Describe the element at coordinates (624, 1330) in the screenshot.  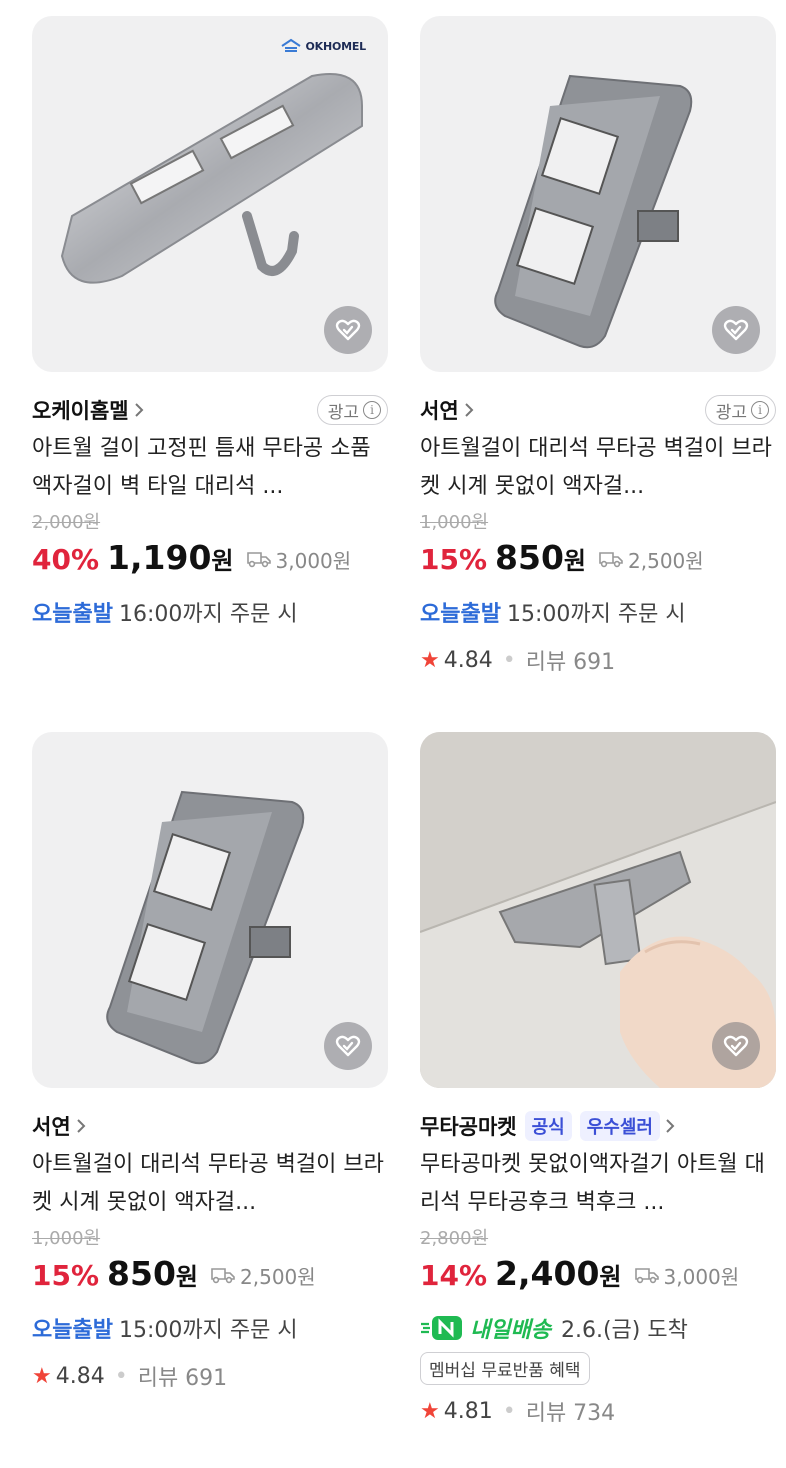
I see `delivery-text: 2.6.(금) 도착` at that location.